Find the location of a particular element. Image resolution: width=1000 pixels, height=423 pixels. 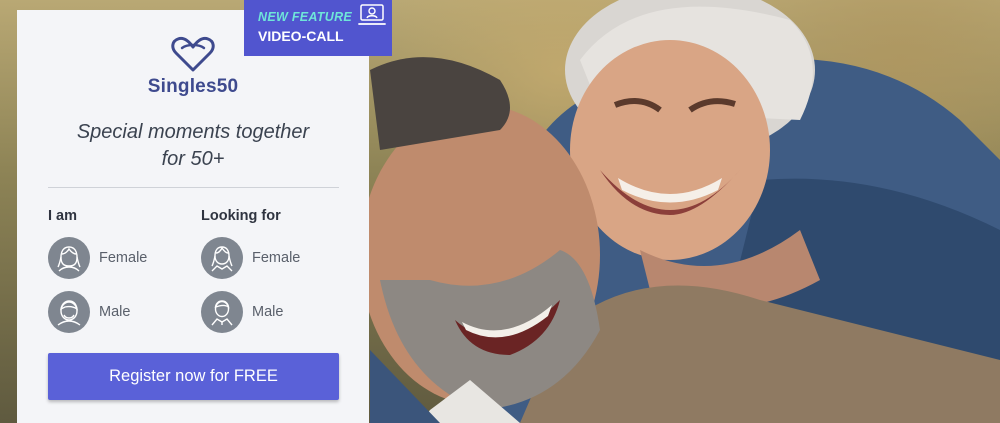

tagline-line-2: for 50+ is located at coordinates (193, 159).